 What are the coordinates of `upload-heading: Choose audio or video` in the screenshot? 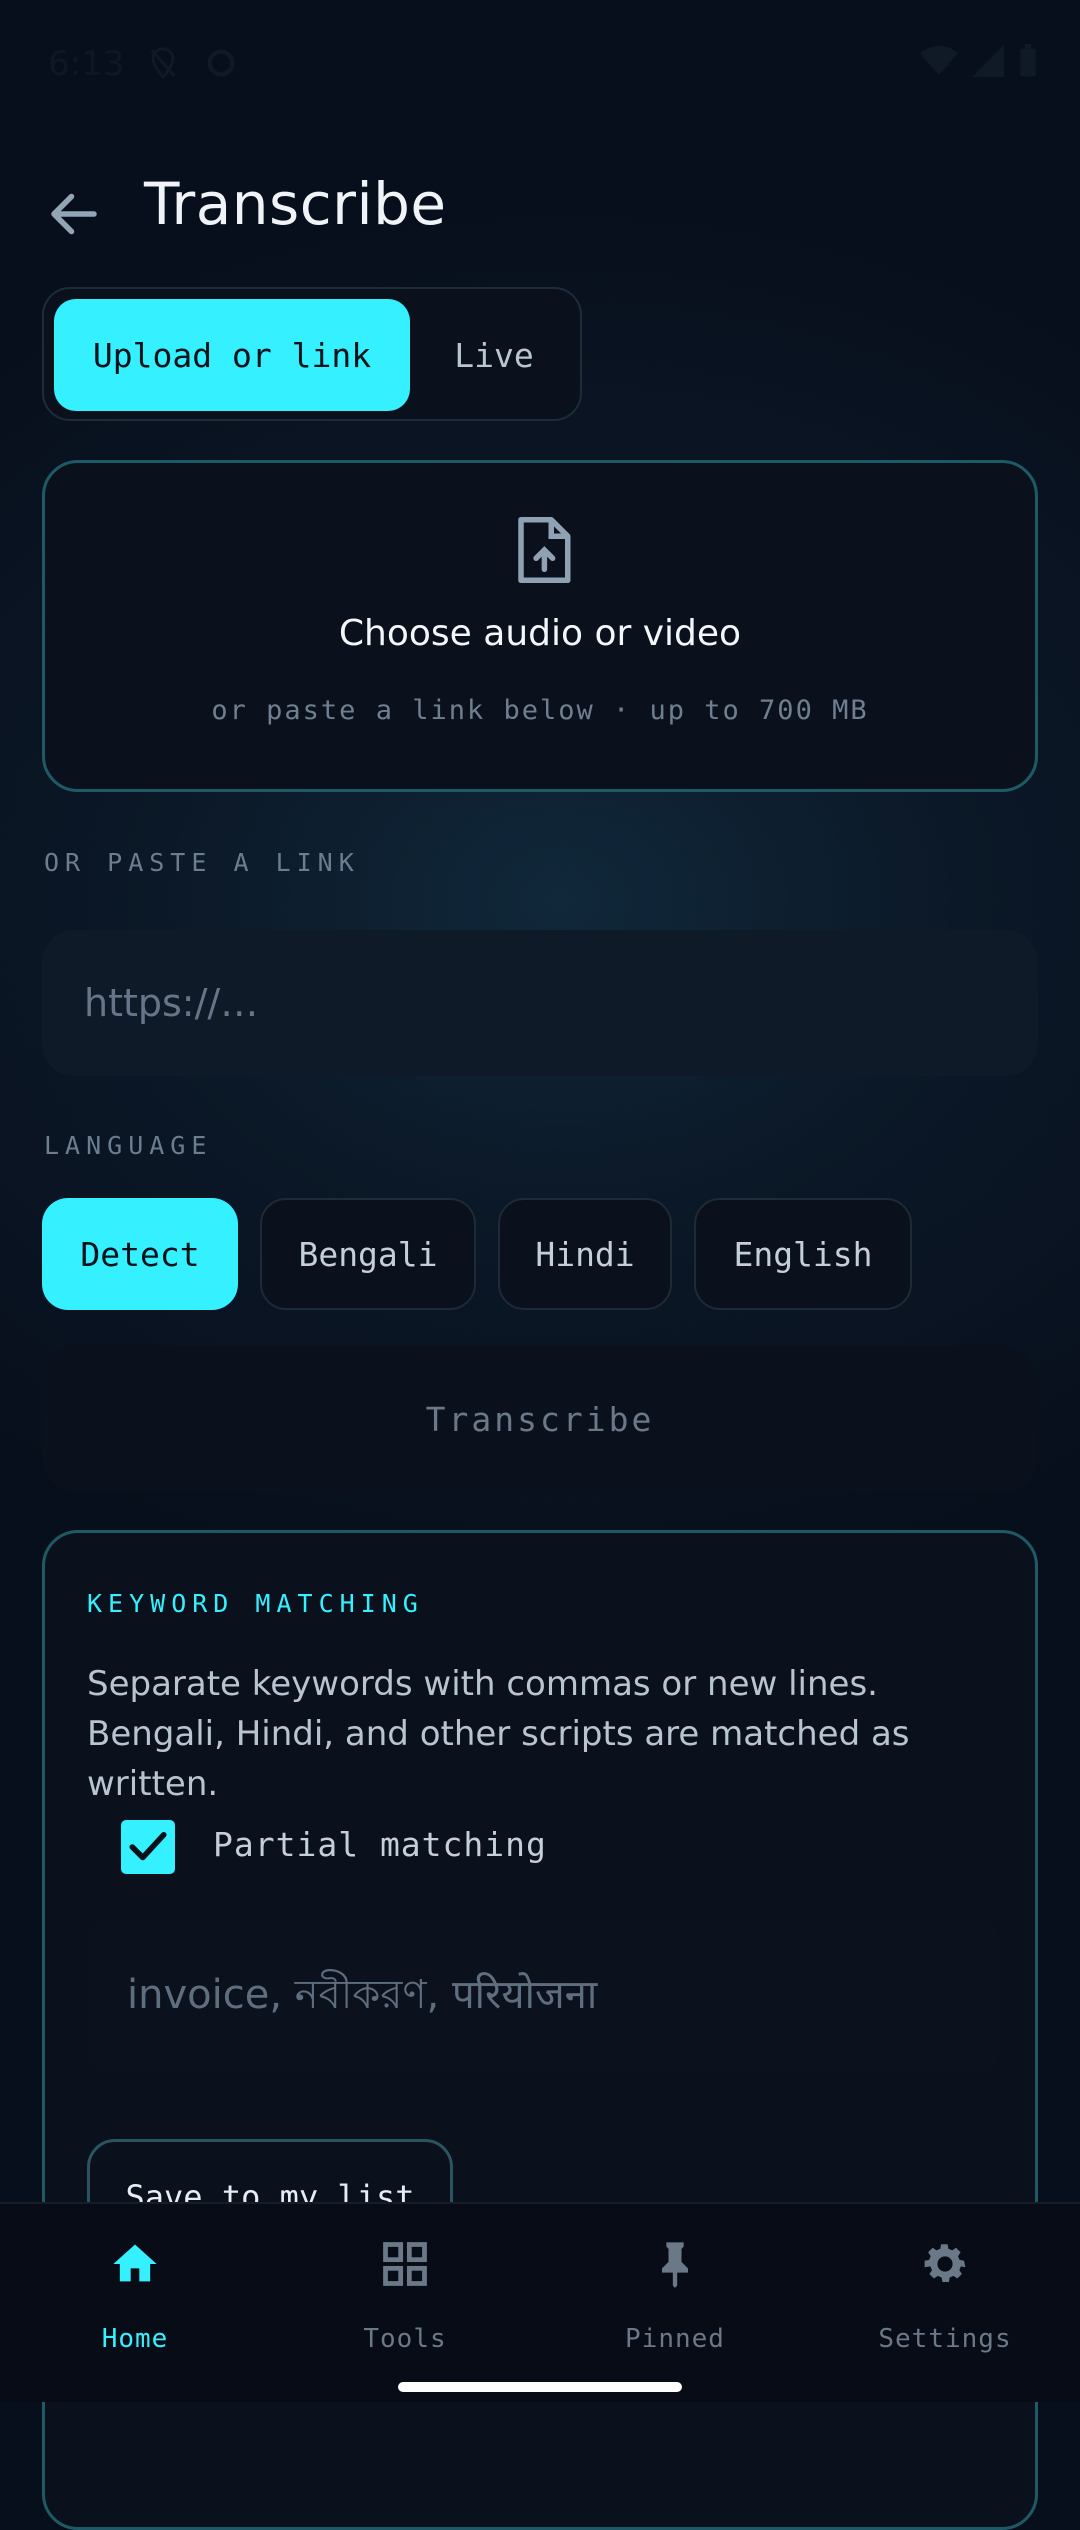 It's located at (540, 633).